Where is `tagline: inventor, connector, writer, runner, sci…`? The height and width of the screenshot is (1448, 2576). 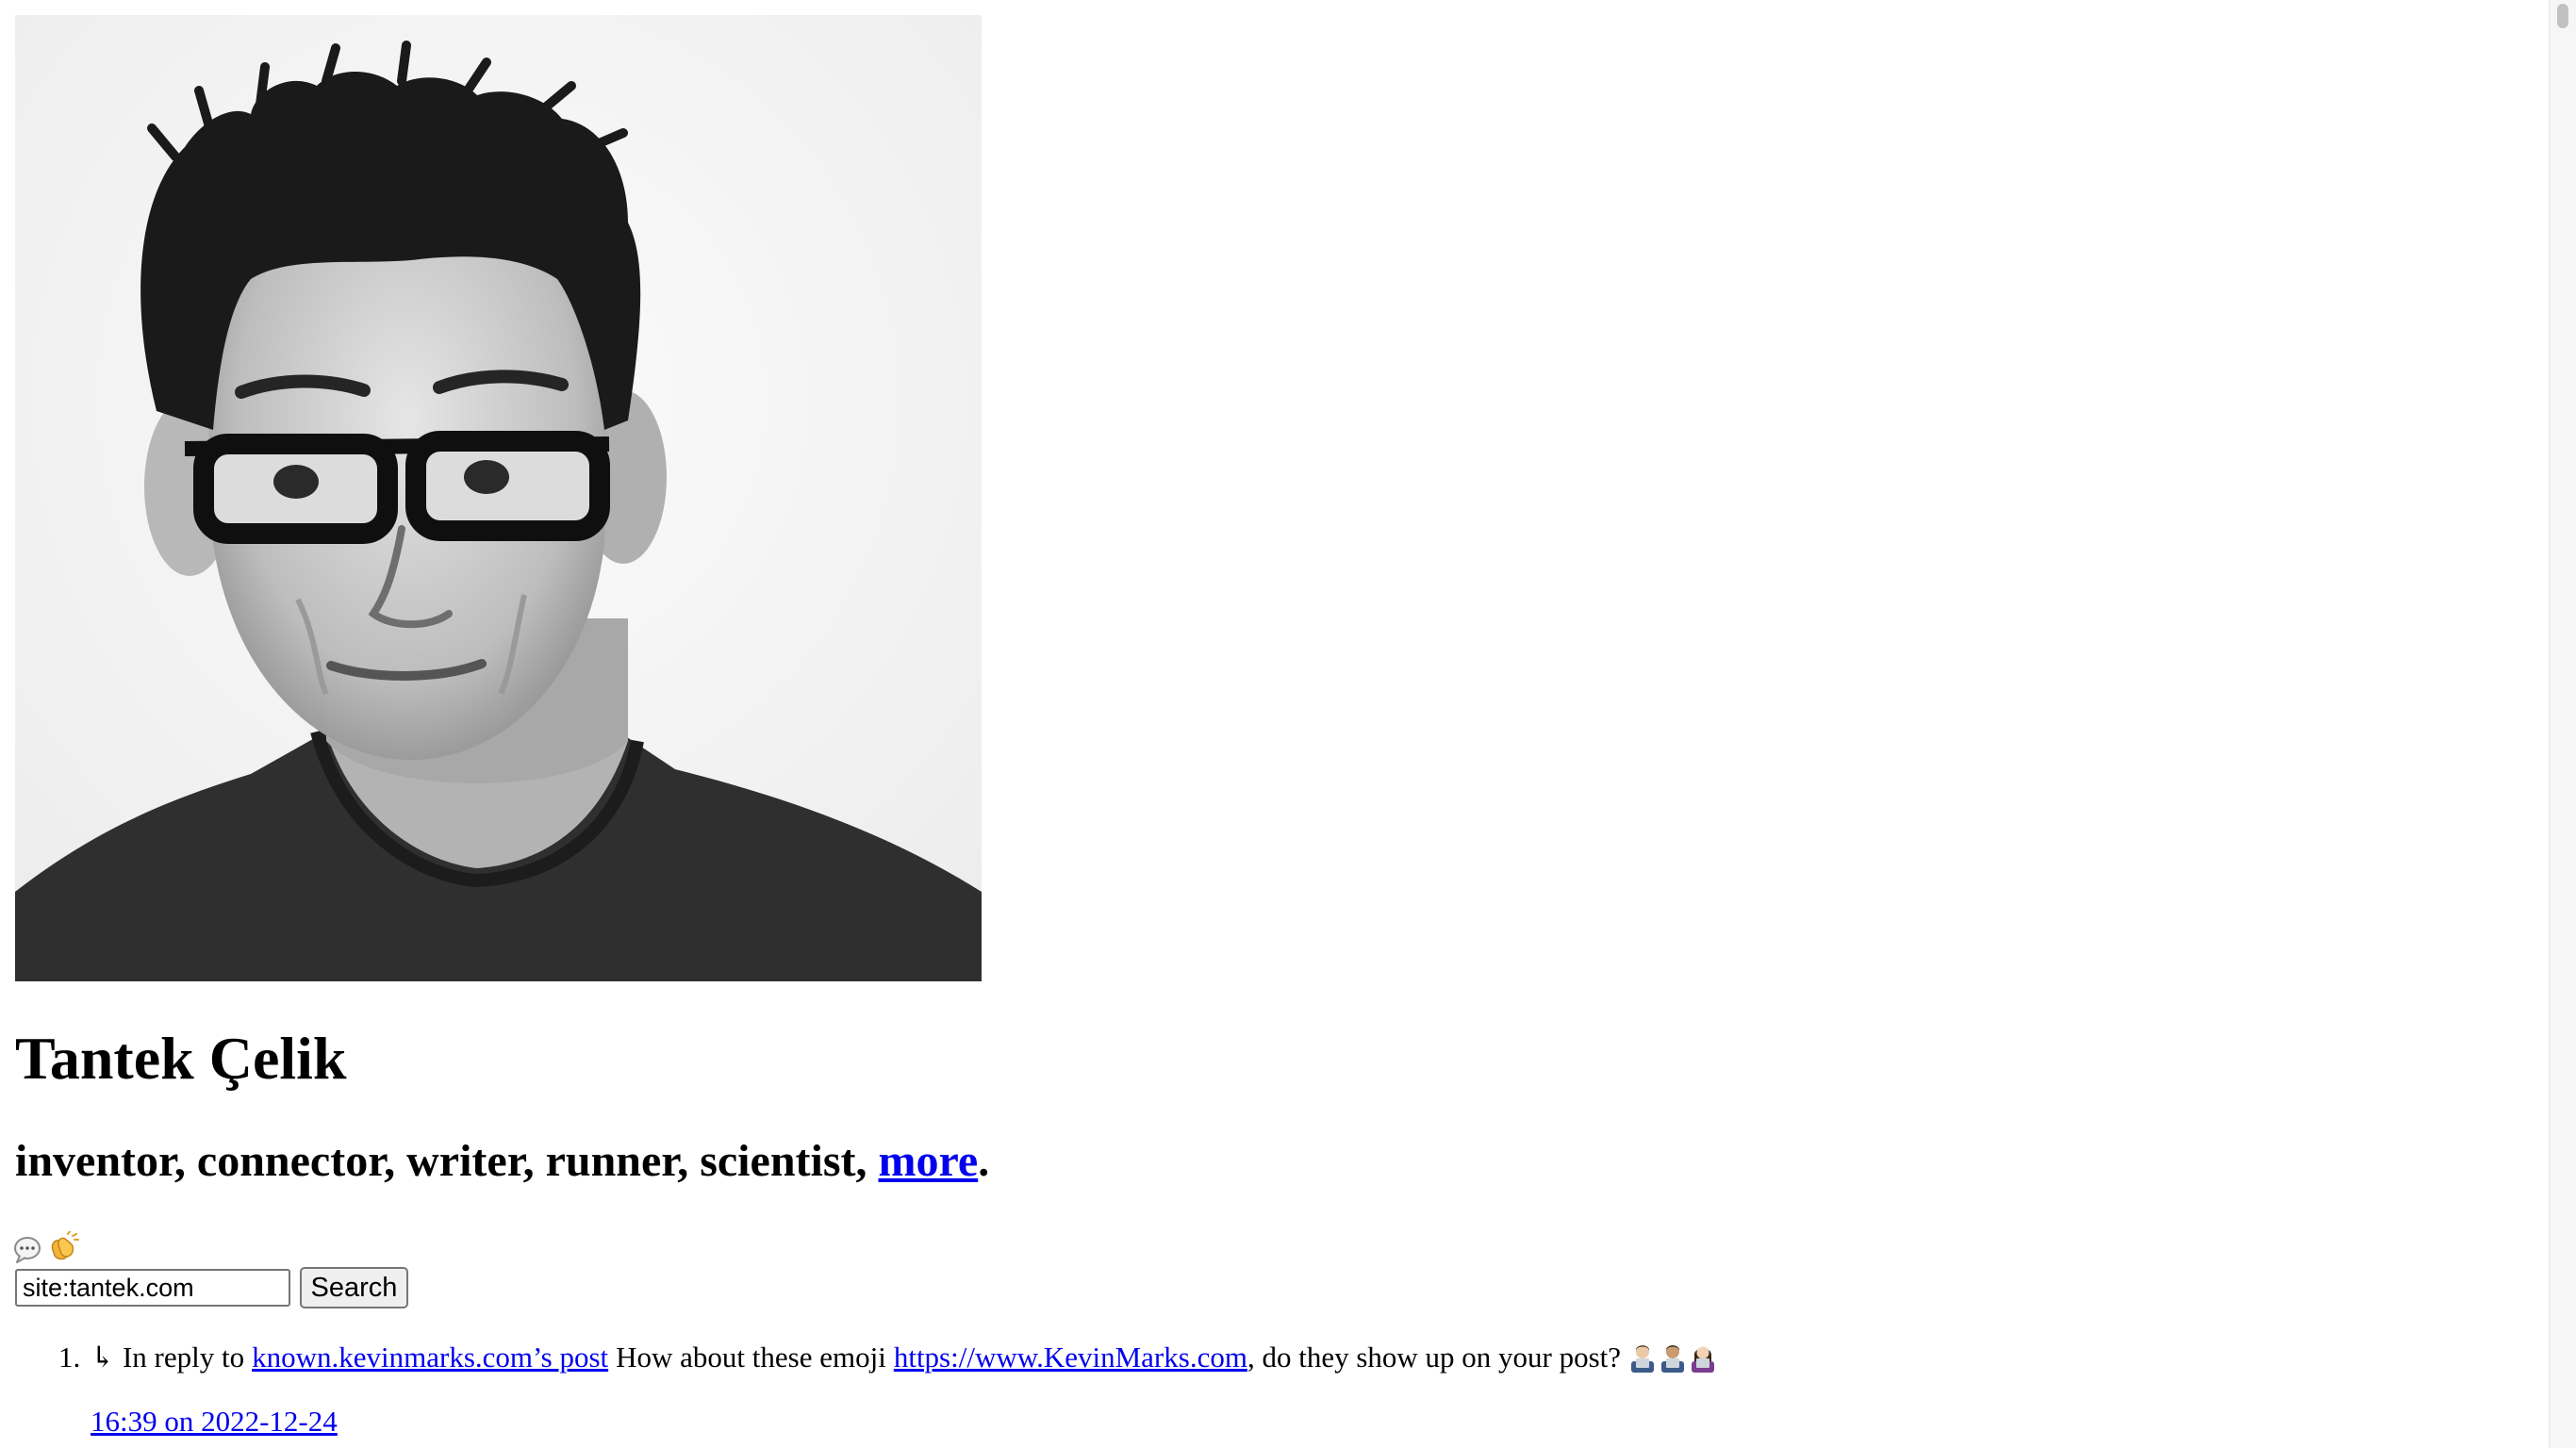
tagline: inventor, connector, writer, runner, sci… is located at coordinates (502, 1161).